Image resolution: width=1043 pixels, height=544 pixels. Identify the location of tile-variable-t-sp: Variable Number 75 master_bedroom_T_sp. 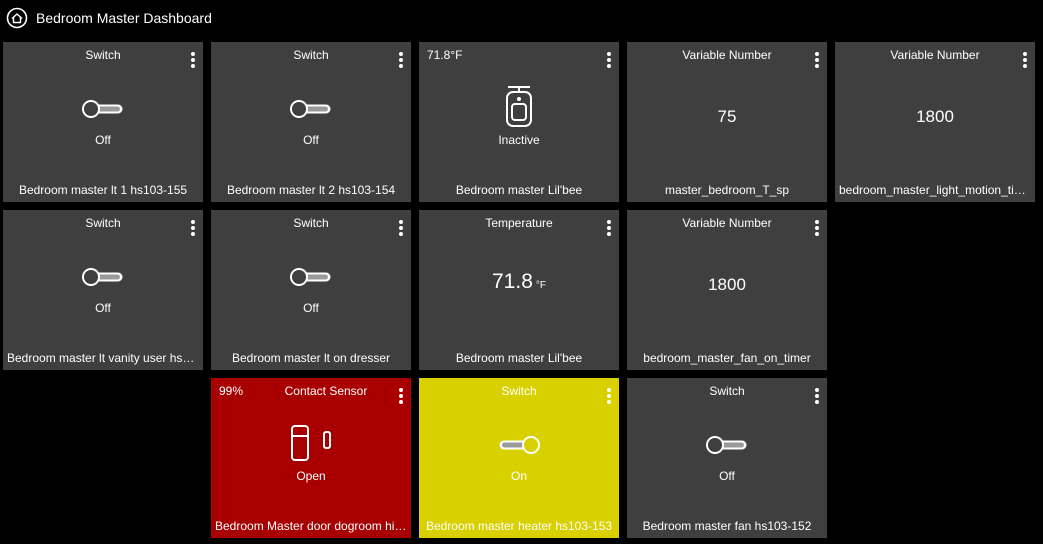
(727, 122).